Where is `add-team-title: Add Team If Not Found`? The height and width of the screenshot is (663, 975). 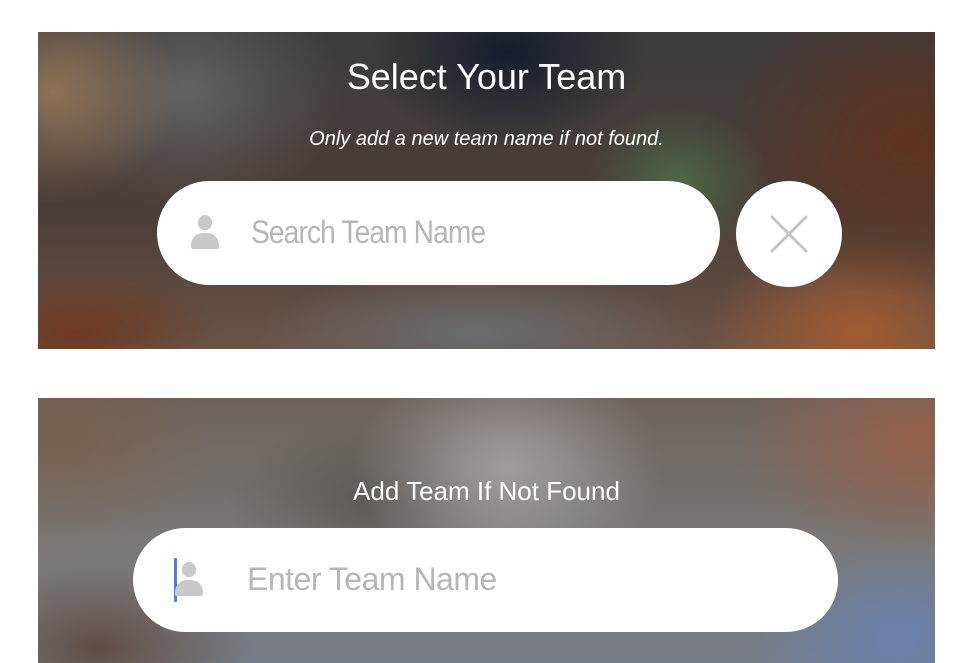 add-team-title: Add Team If Not Found is located at coordinates (486, 491).